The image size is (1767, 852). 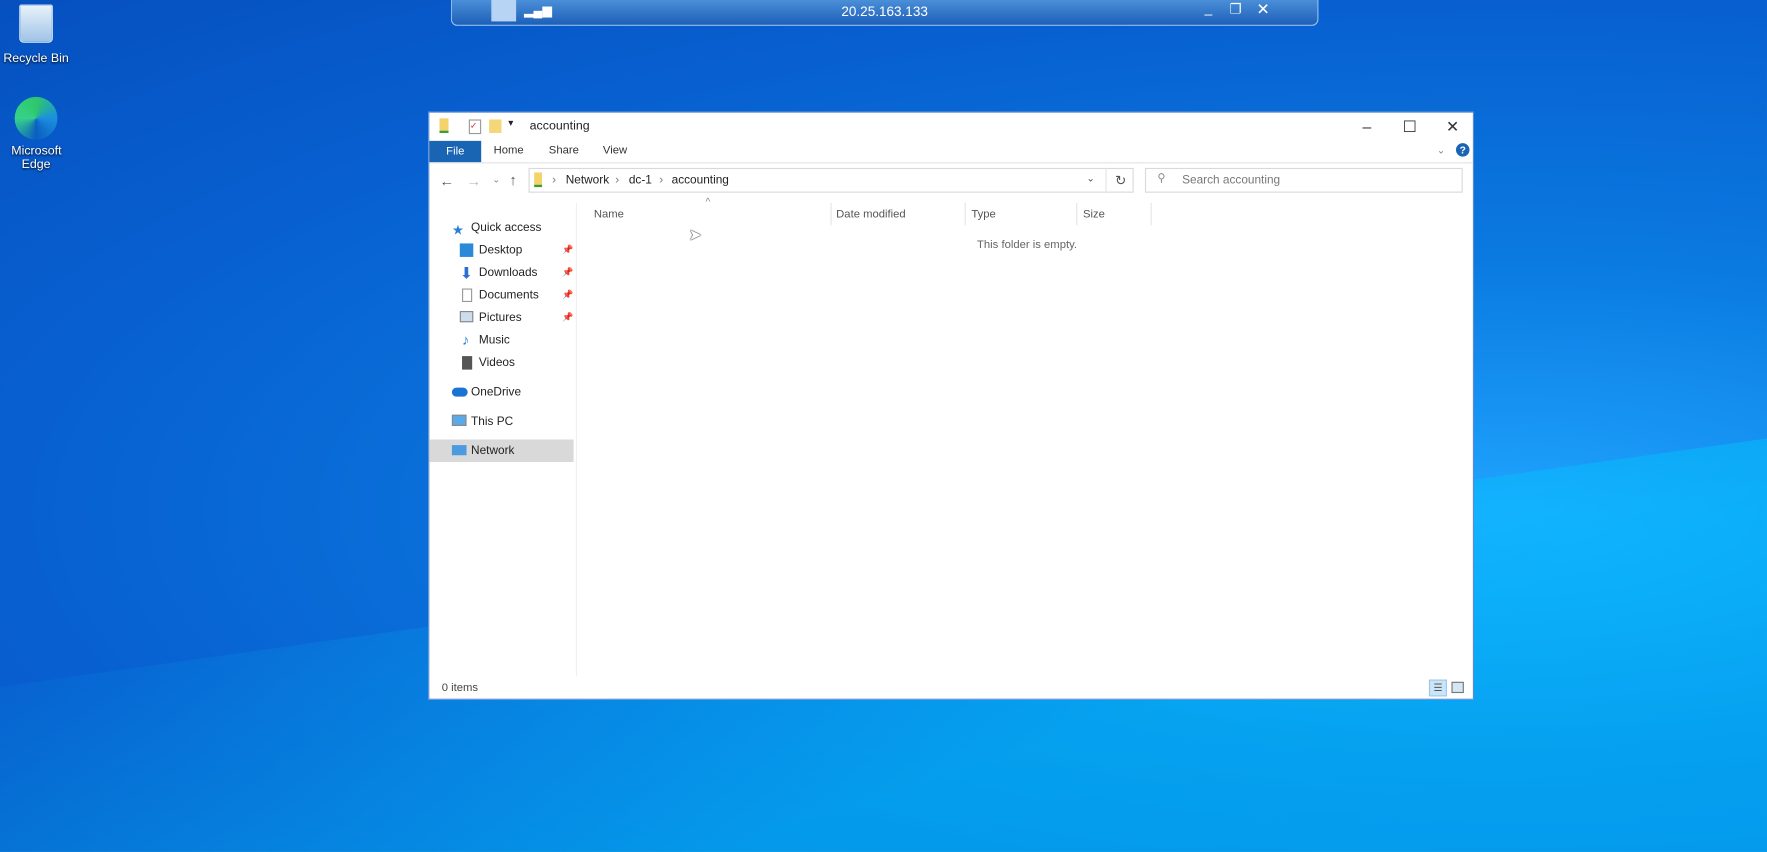 What do you see at coordinates (1462, 150) in the screenshot?
I see `help-icon: ?` at bounding box center [1462, 150].